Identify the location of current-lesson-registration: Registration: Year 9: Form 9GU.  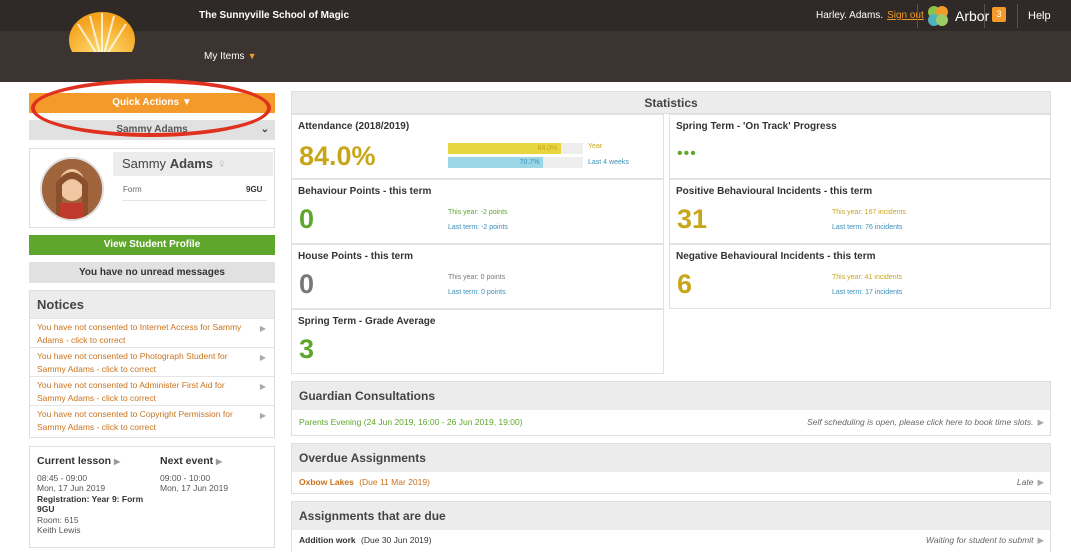
(90, 504).